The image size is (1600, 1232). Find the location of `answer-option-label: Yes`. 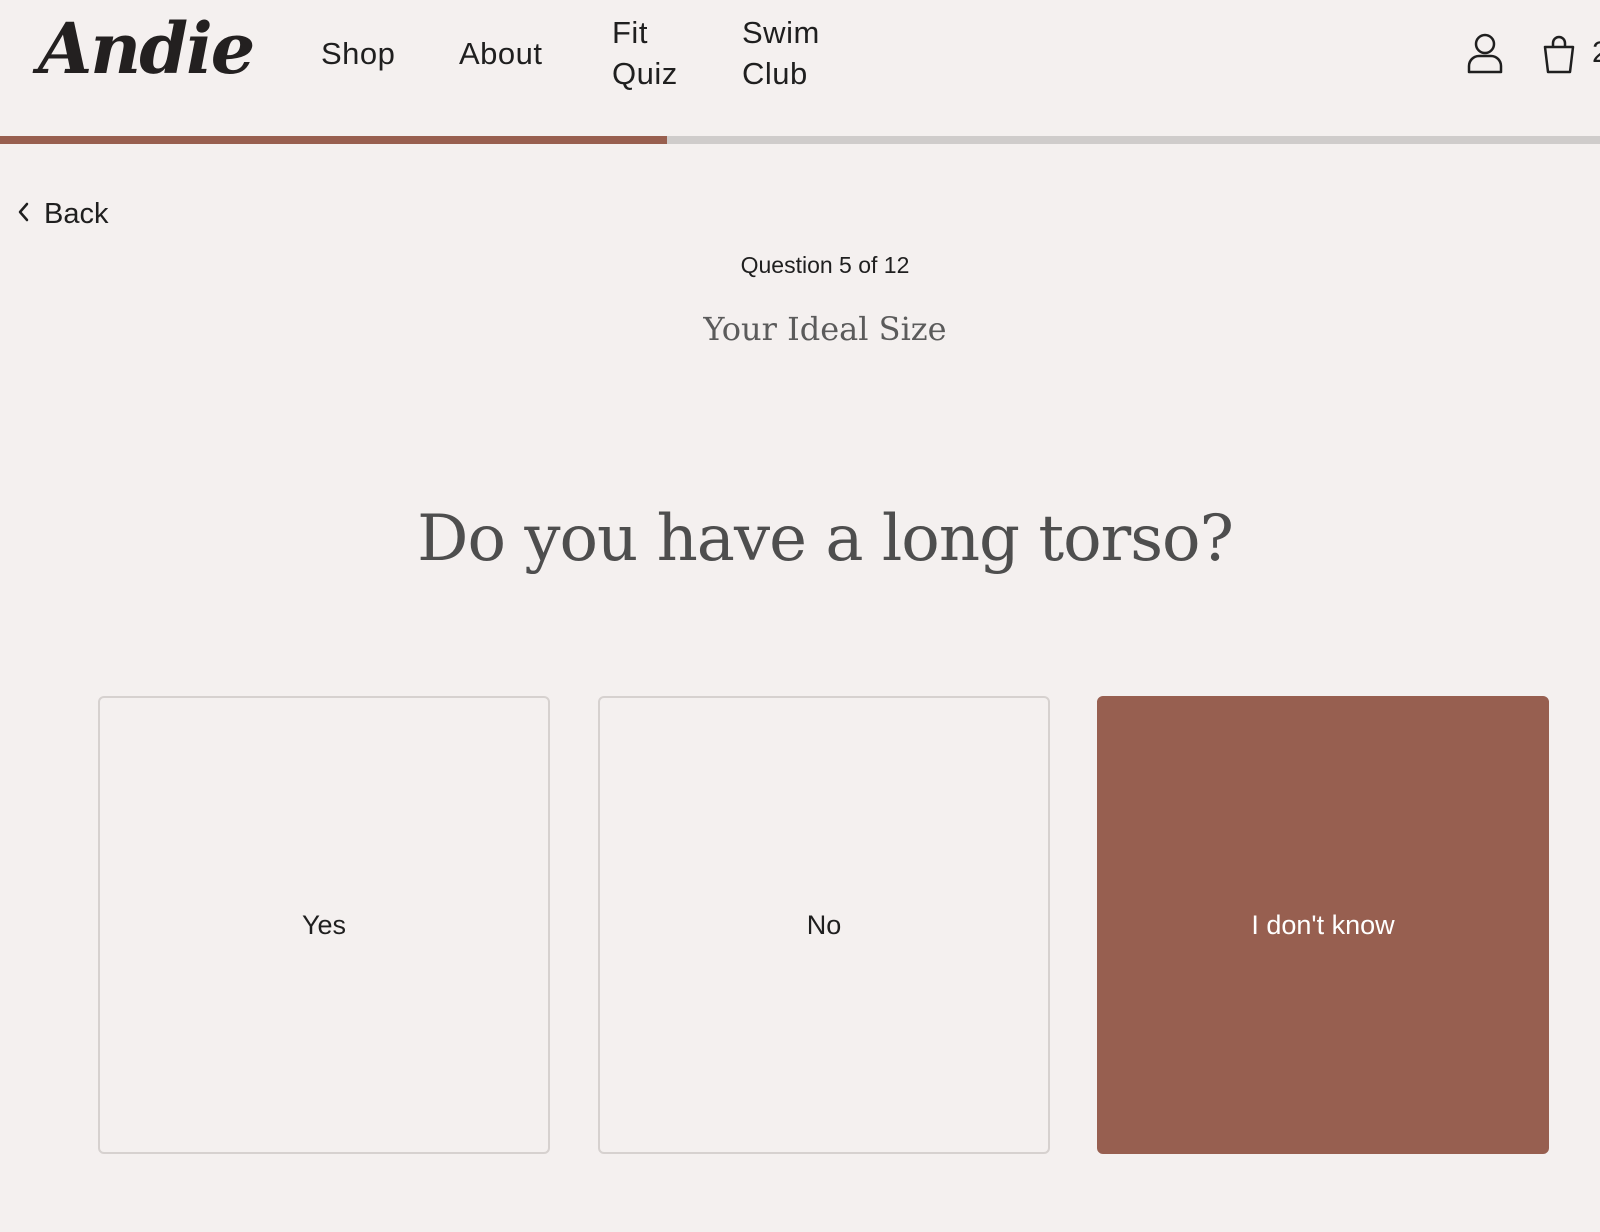

answer-option-label: Yes is located at coordinates (324, 924).